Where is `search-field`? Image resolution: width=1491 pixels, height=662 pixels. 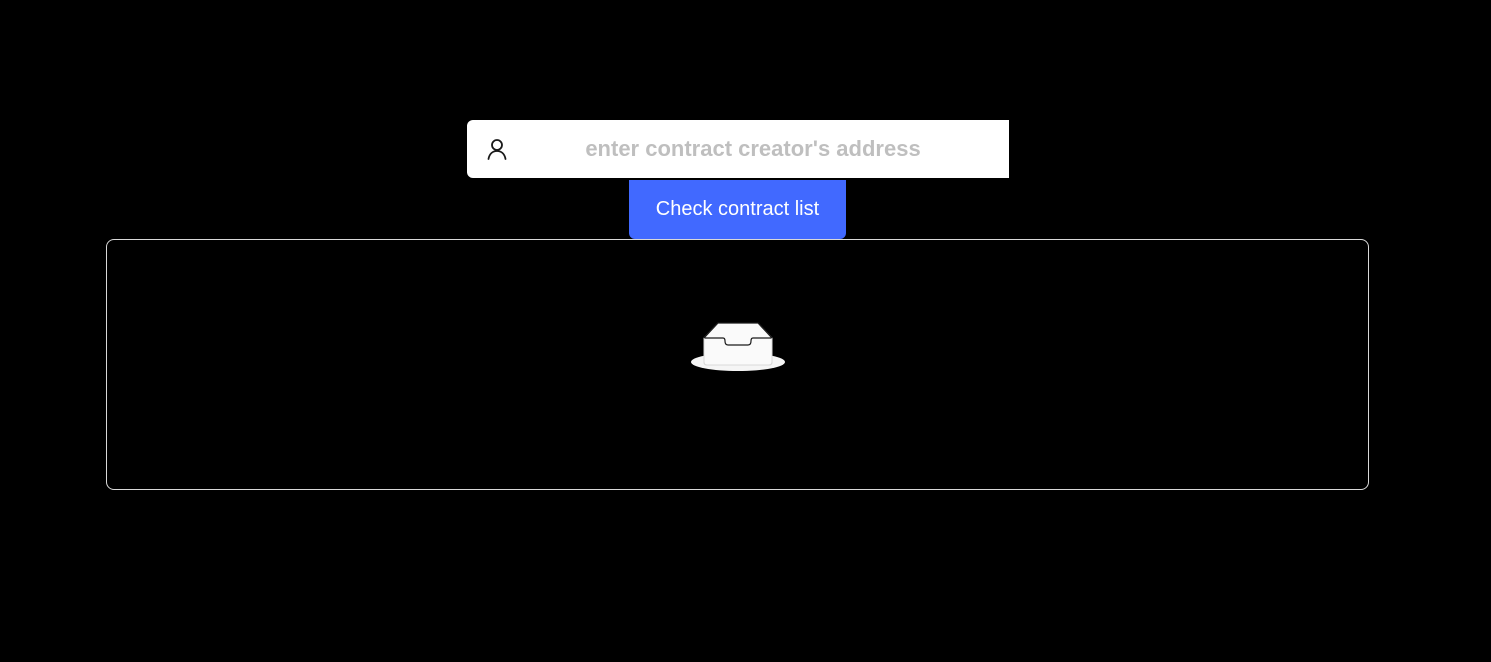 search-field is located at coordinates (738, 149).